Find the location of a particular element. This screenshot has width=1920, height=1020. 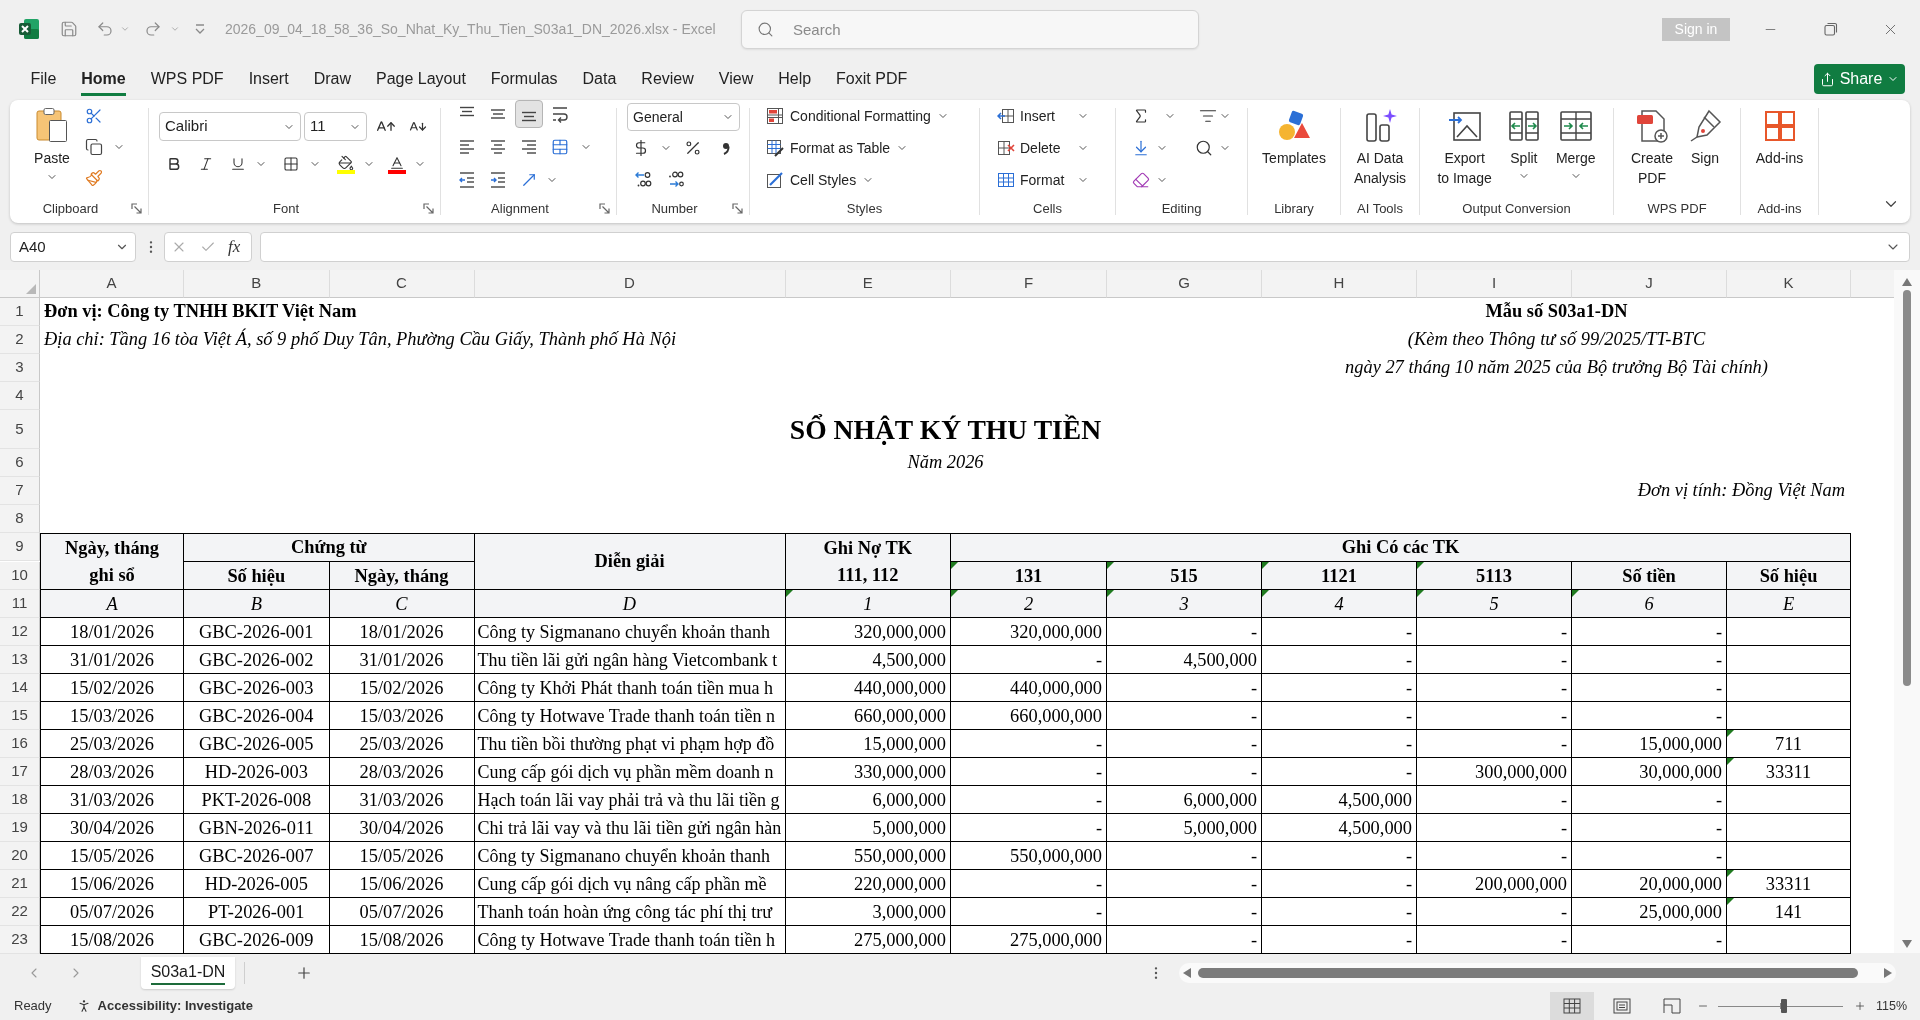

insert-button: Insert is located at coordinates (1043, 116).